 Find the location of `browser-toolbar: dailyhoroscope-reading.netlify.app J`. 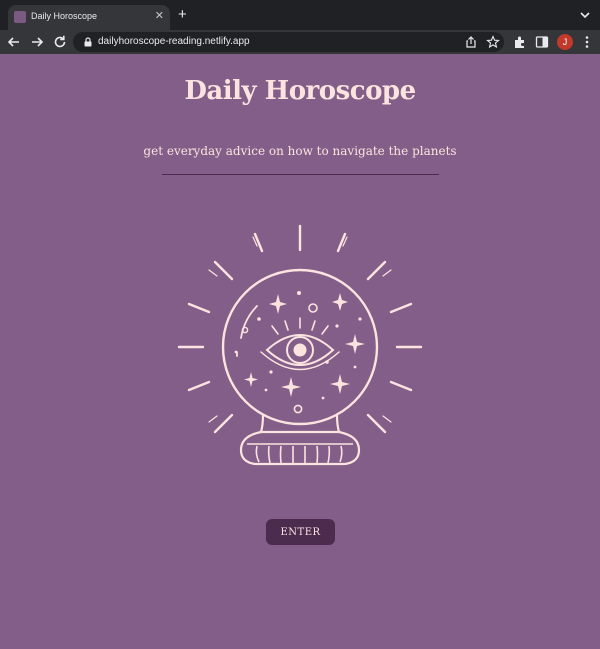

browser-toolbar: dailyhoroscope-reading.netlify.app J is located at coordinates (300, 42).